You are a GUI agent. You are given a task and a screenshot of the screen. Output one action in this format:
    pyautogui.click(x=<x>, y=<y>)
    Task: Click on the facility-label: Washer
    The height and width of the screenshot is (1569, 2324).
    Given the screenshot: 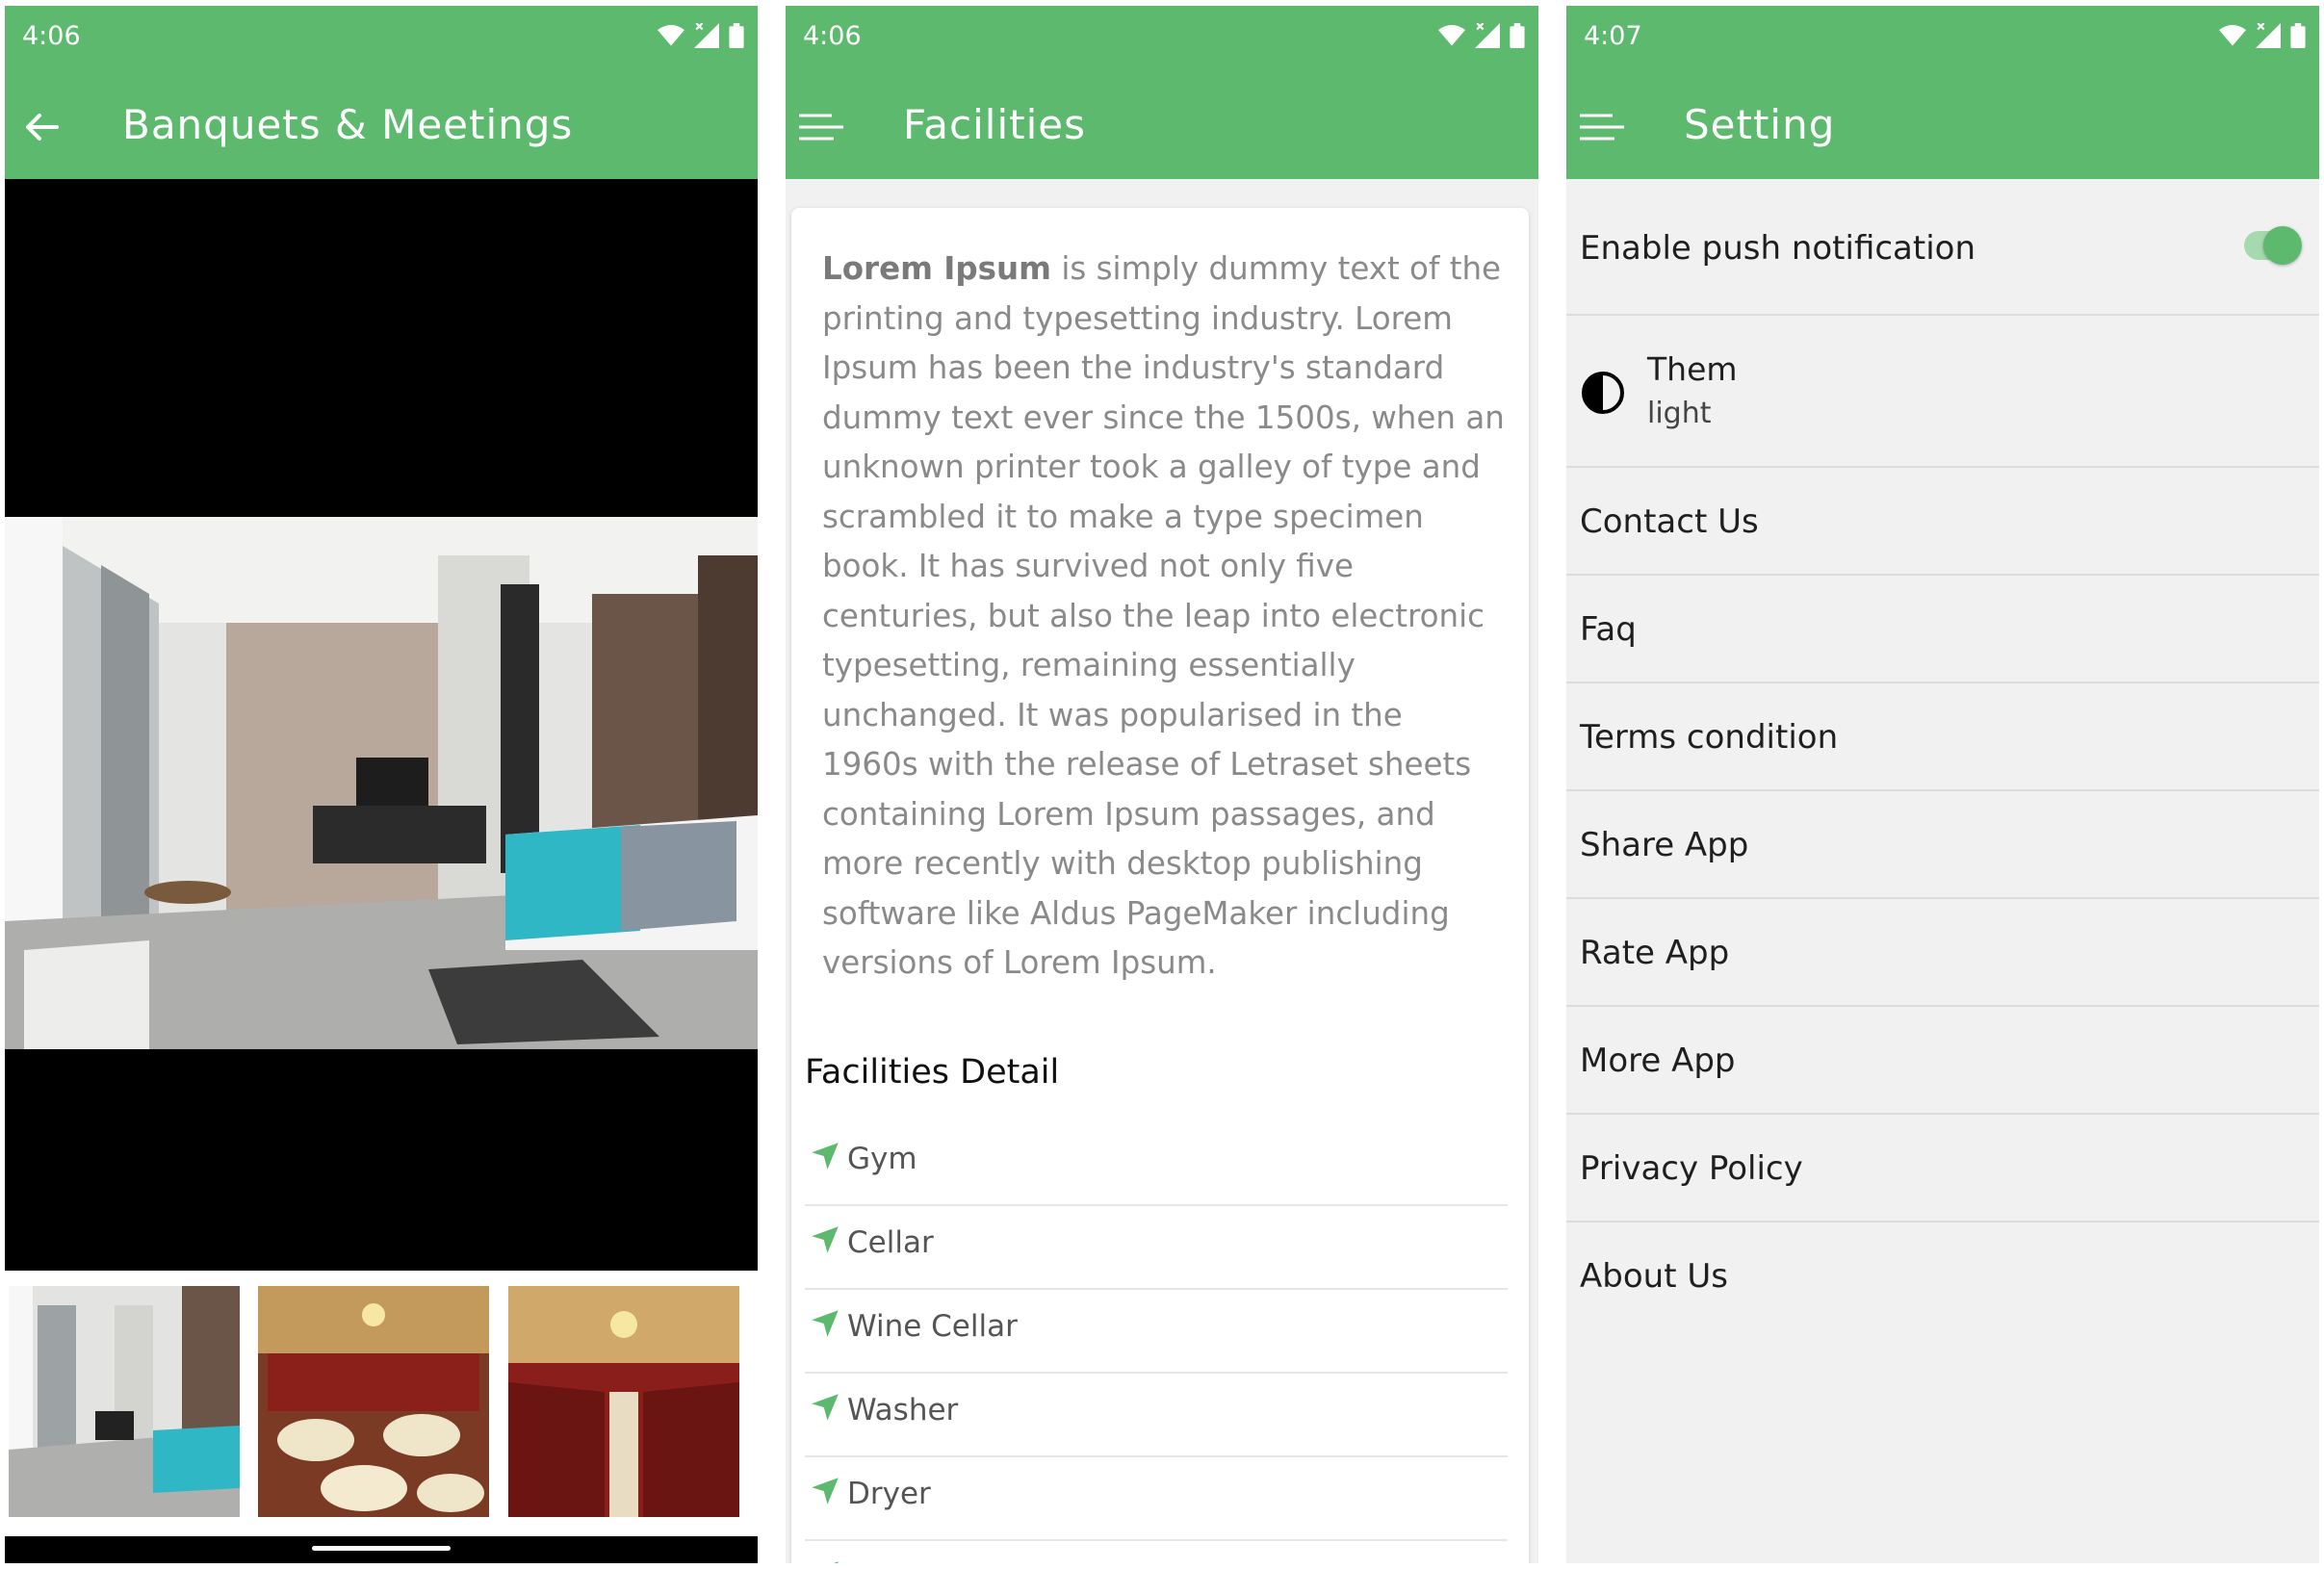 What is the action you would take?
    pyautogui.click(x=903, y=1410)
    